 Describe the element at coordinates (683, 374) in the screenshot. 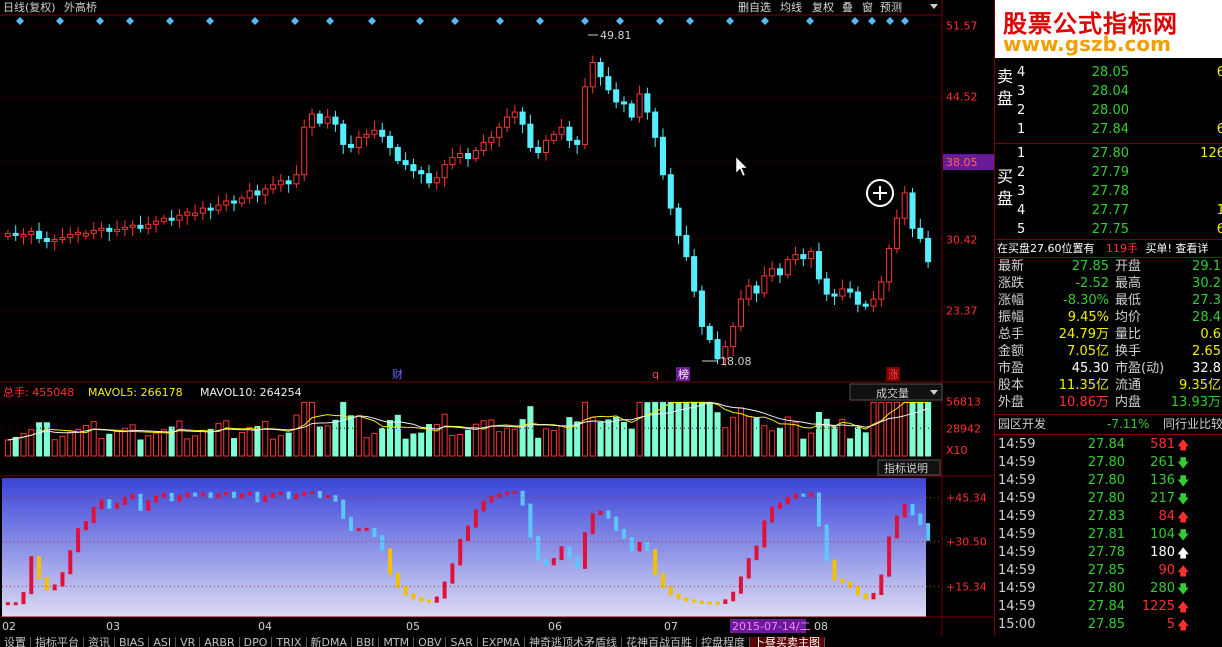

I see `event-marker-bang: 榜` at that location.